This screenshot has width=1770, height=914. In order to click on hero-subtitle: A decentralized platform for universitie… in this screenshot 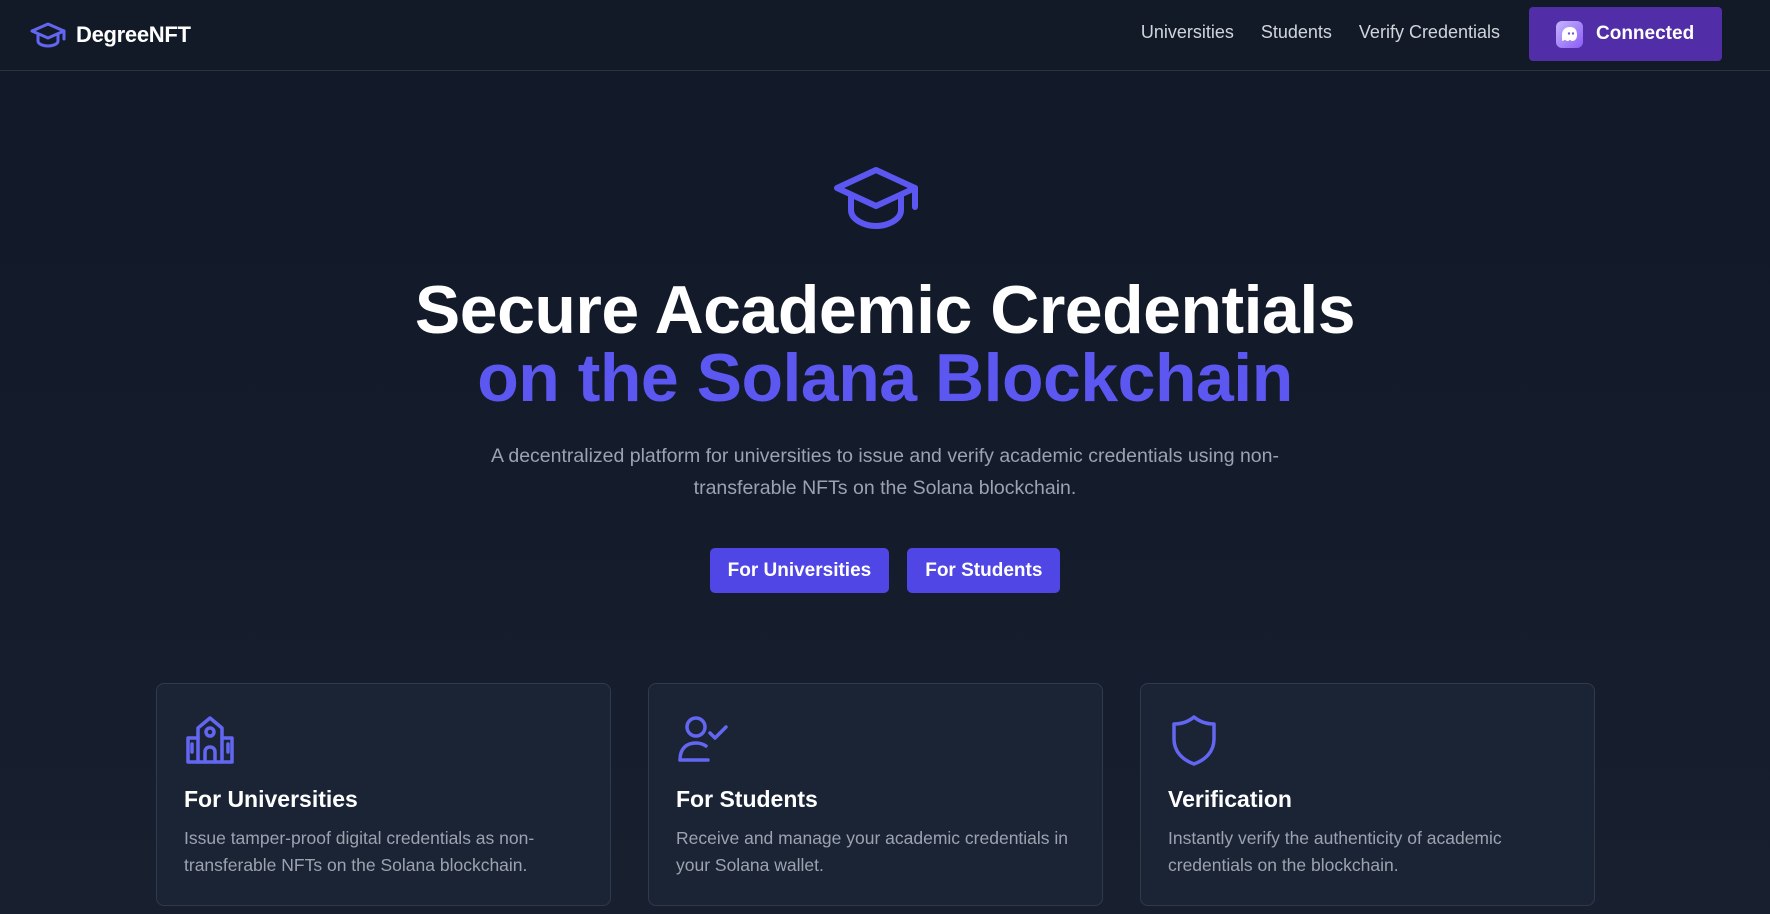, I will do `click(885, 472)`.